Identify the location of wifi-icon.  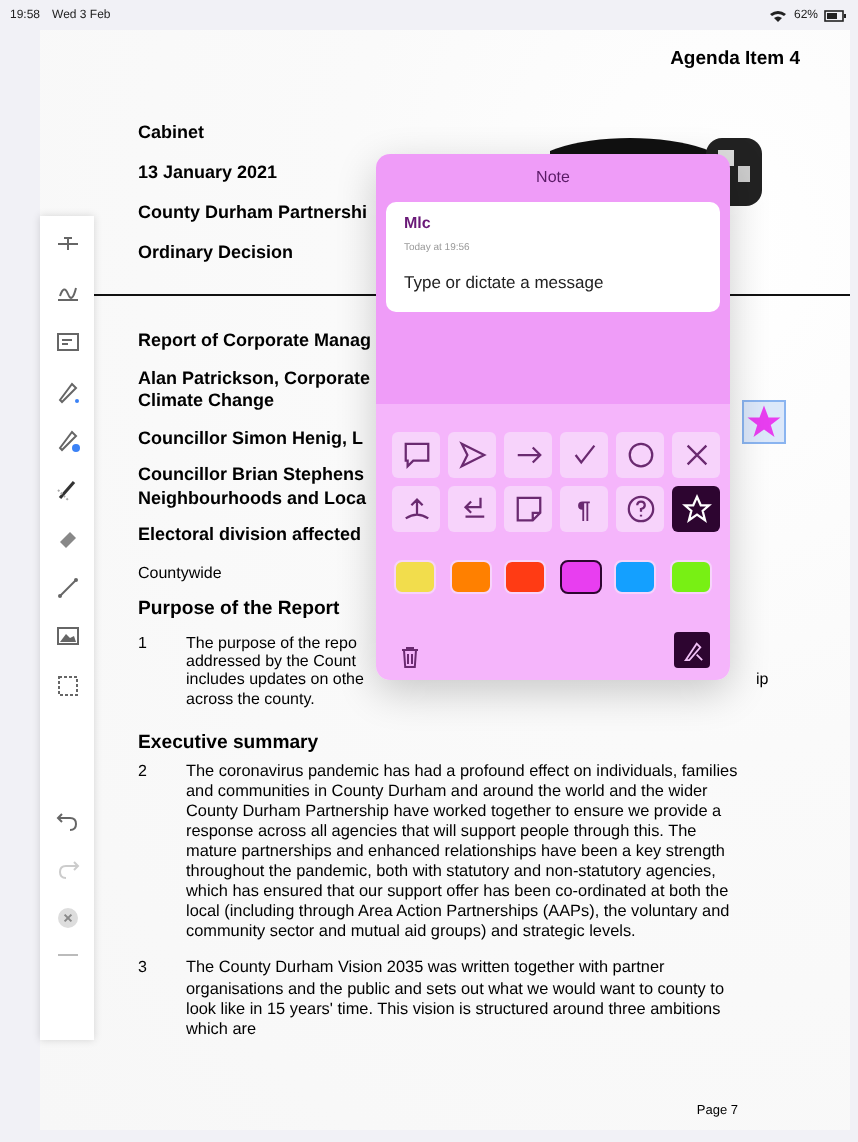
(777, 15).